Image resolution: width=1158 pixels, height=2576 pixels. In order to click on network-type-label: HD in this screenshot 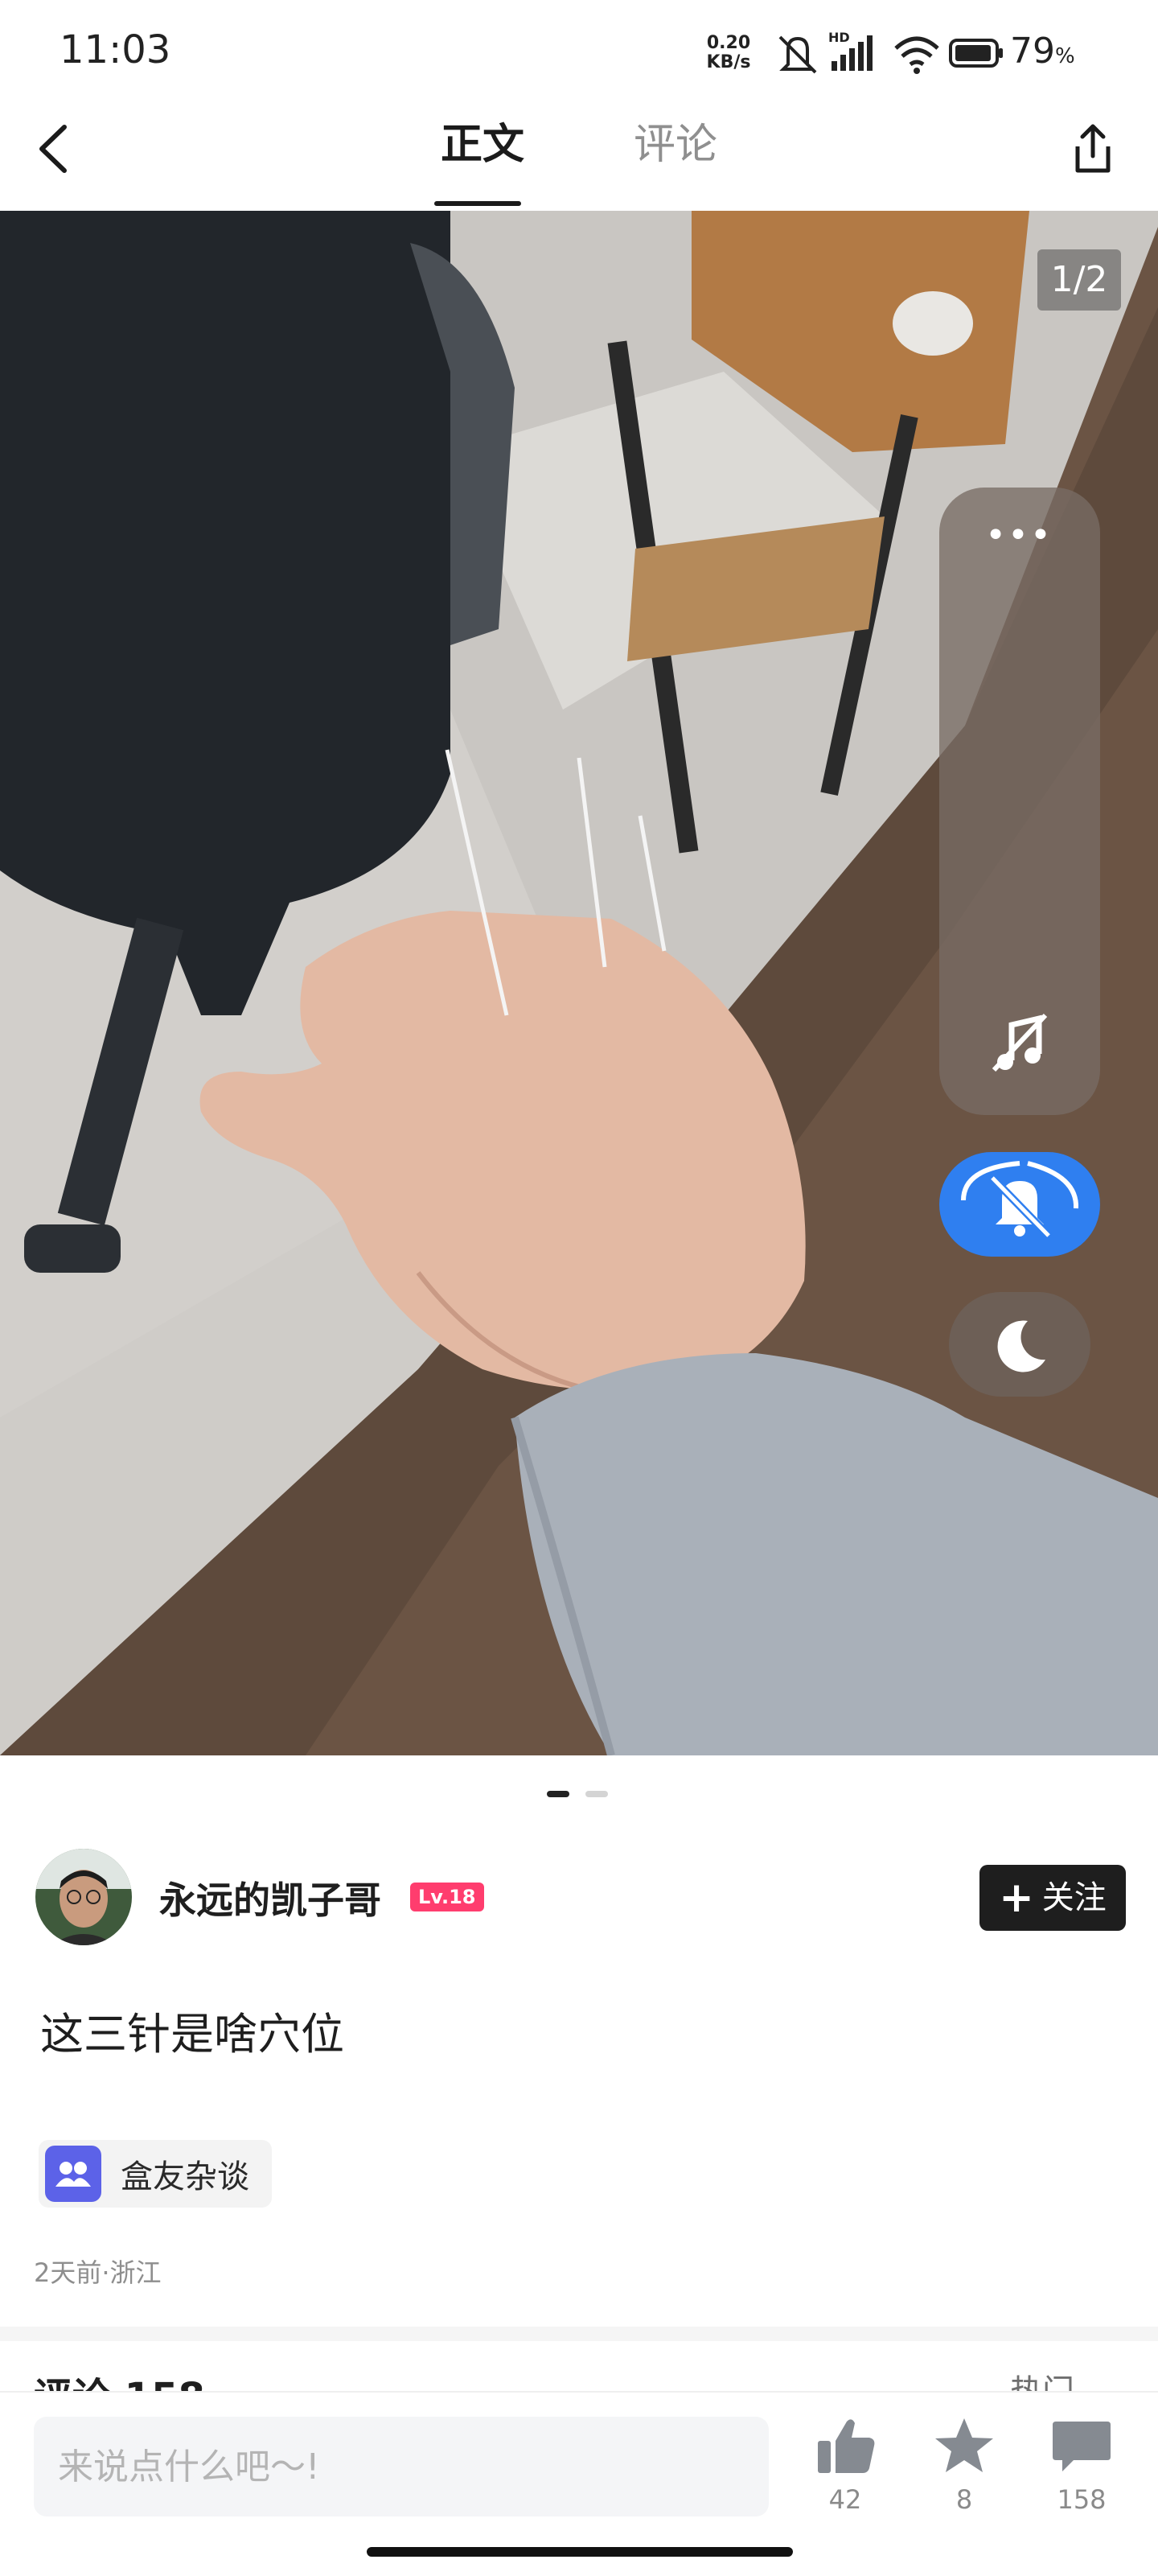, I will do `click(839, 37)`.